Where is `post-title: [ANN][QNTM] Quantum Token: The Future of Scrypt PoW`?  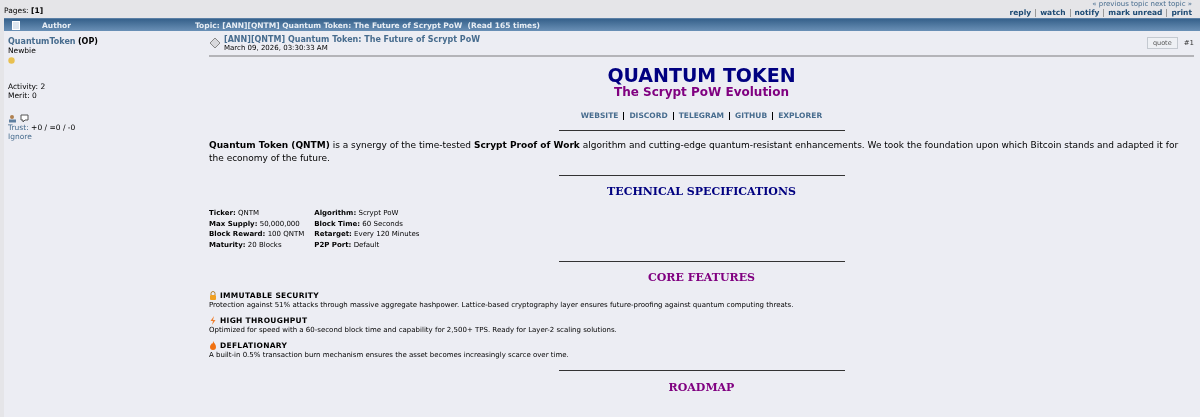 post-title: [ANN][QNTM] Quantum Token: The Future of Scrypt PoW is located at coordinates (685, 39).